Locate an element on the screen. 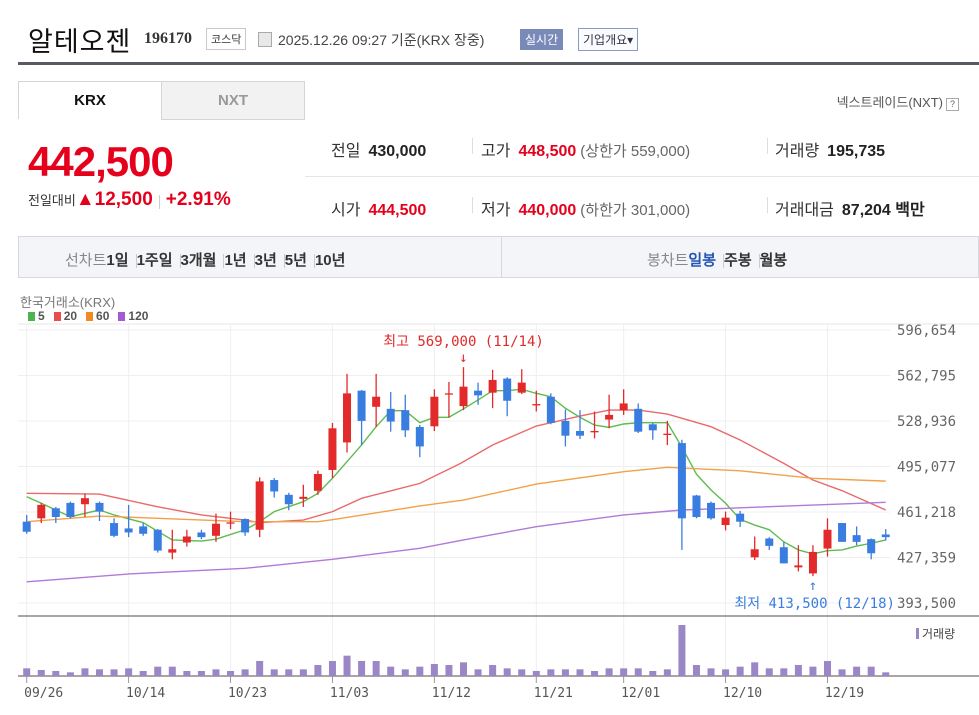  y-tick-label: 427,359 is located at coordinates (926, 559).